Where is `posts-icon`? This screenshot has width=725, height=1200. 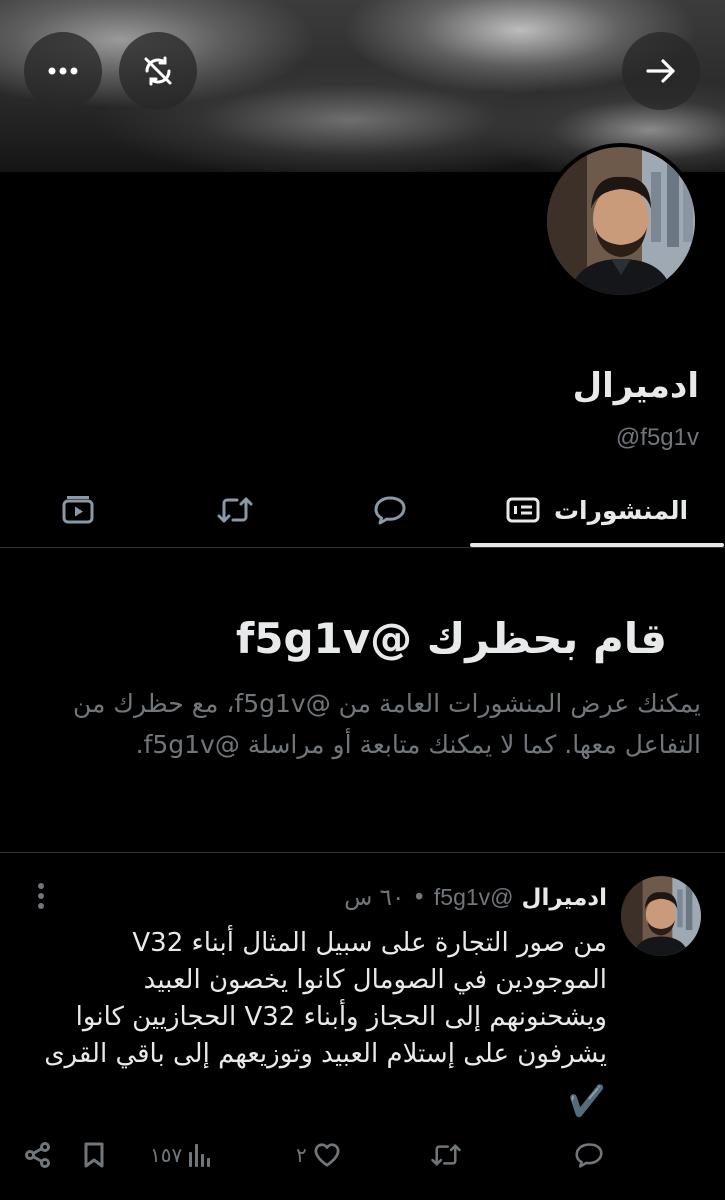 posts-icon is located at coordinates (523, 510).